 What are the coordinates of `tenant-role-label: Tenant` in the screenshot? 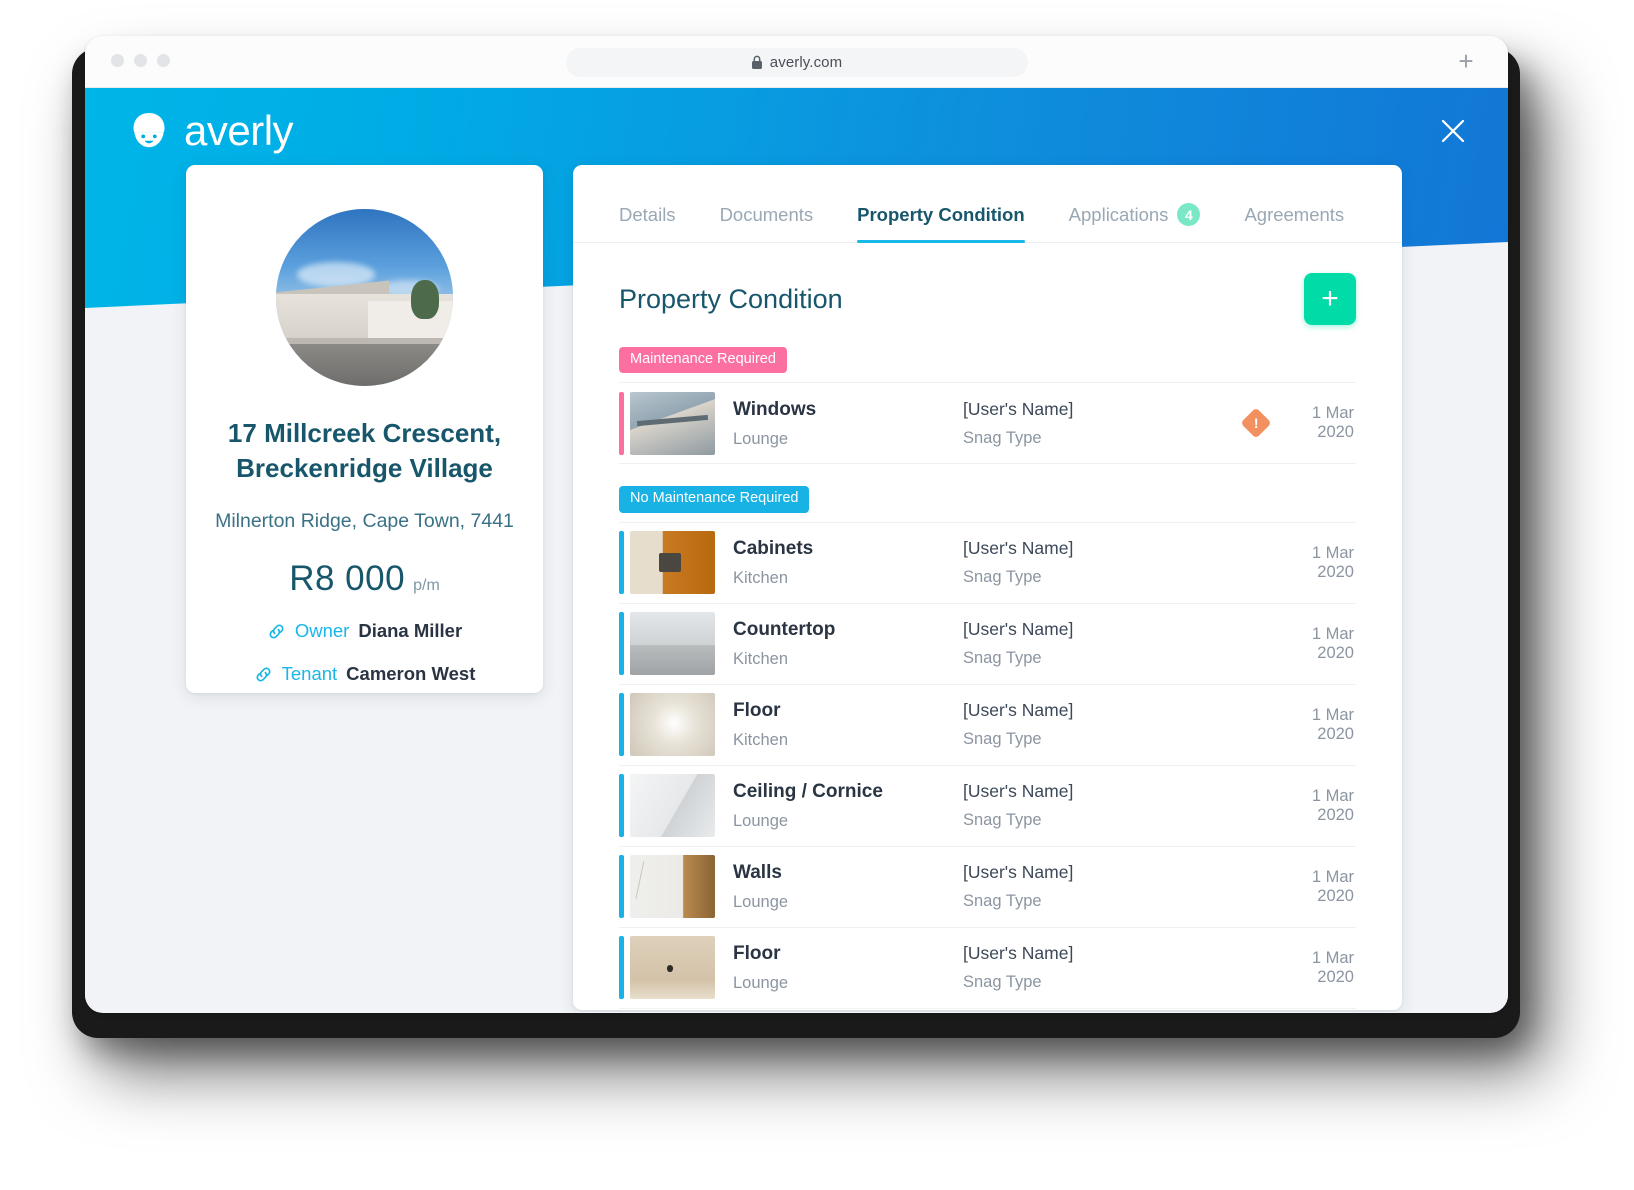 It's located at (309, 674).